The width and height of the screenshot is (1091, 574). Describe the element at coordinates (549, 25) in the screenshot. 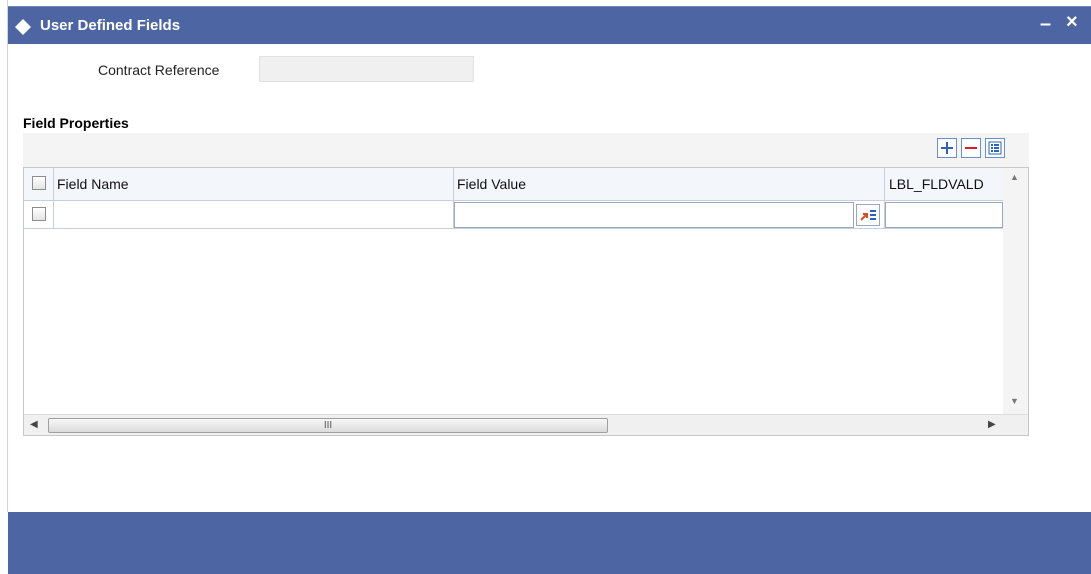

I see `title-bar: User Defined Fields – ×` at that location.